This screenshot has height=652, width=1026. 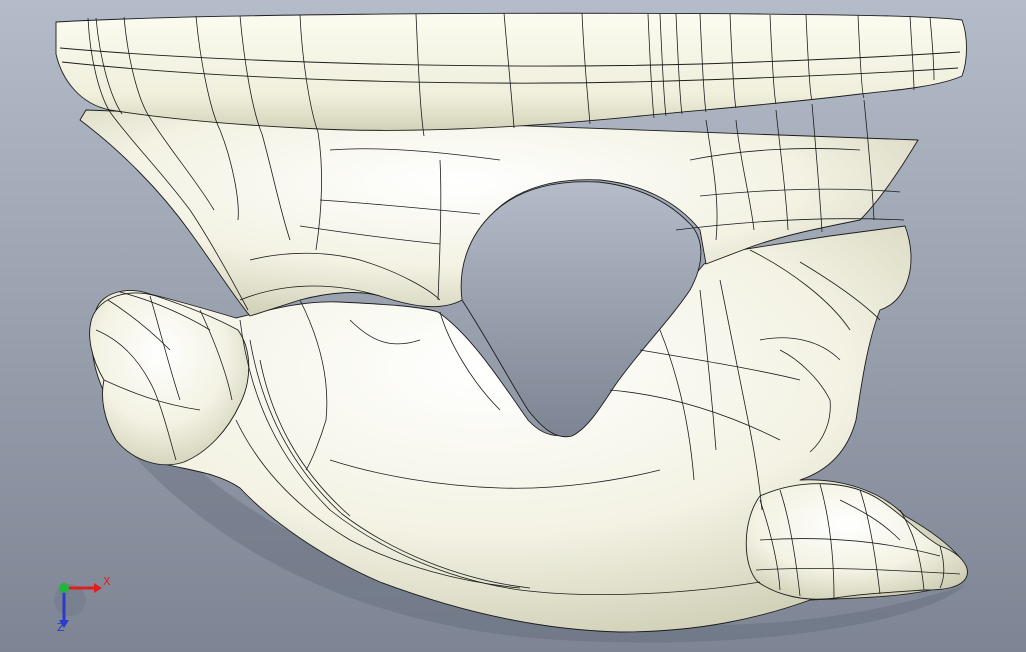 I want to click on z-axis-label: Z, so click(x=61, y=627).